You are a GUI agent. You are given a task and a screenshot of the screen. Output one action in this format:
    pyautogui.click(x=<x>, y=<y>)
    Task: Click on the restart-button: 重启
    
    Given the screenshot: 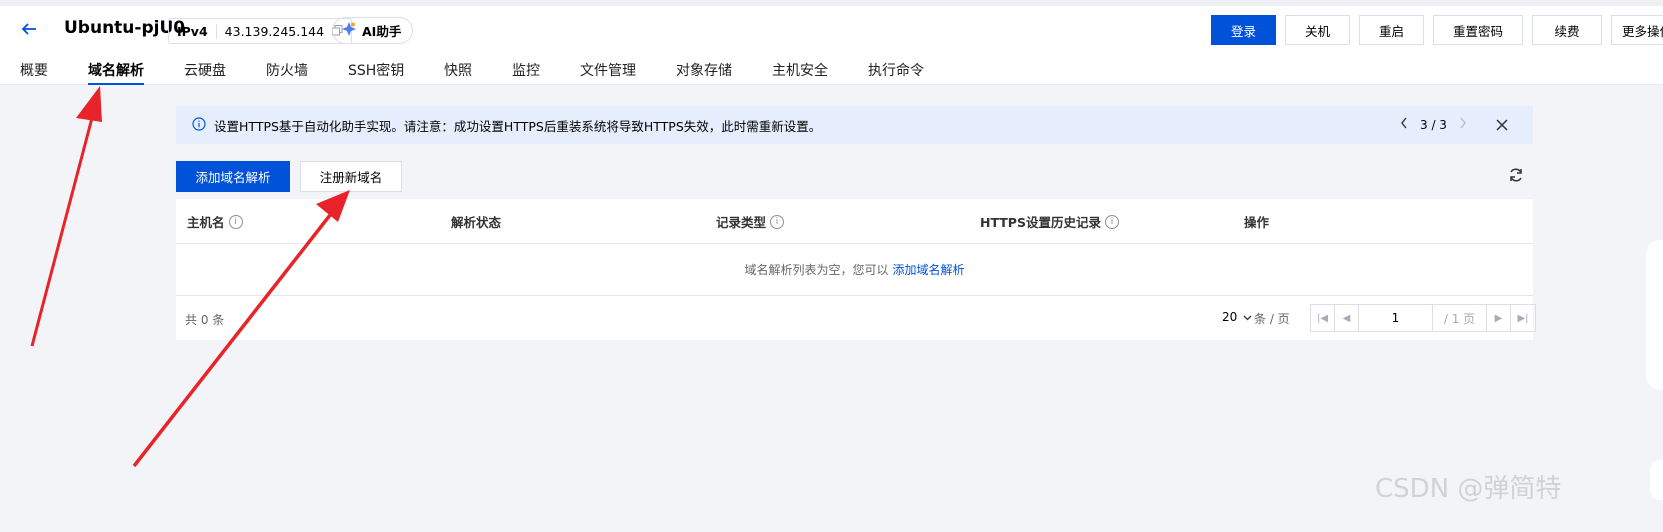 What is the action you would take?
    pyautogui.click(x=1391, y=30)
    